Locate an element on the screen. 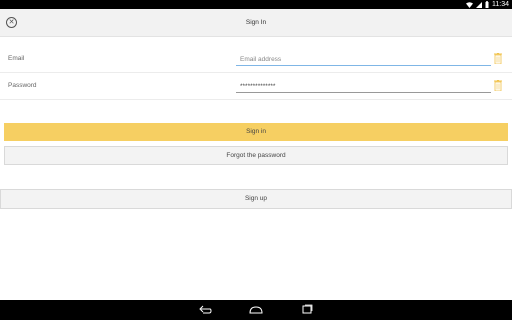 The image size is (512, 320). page-title: Sign In is located at coordinates (256, 22).